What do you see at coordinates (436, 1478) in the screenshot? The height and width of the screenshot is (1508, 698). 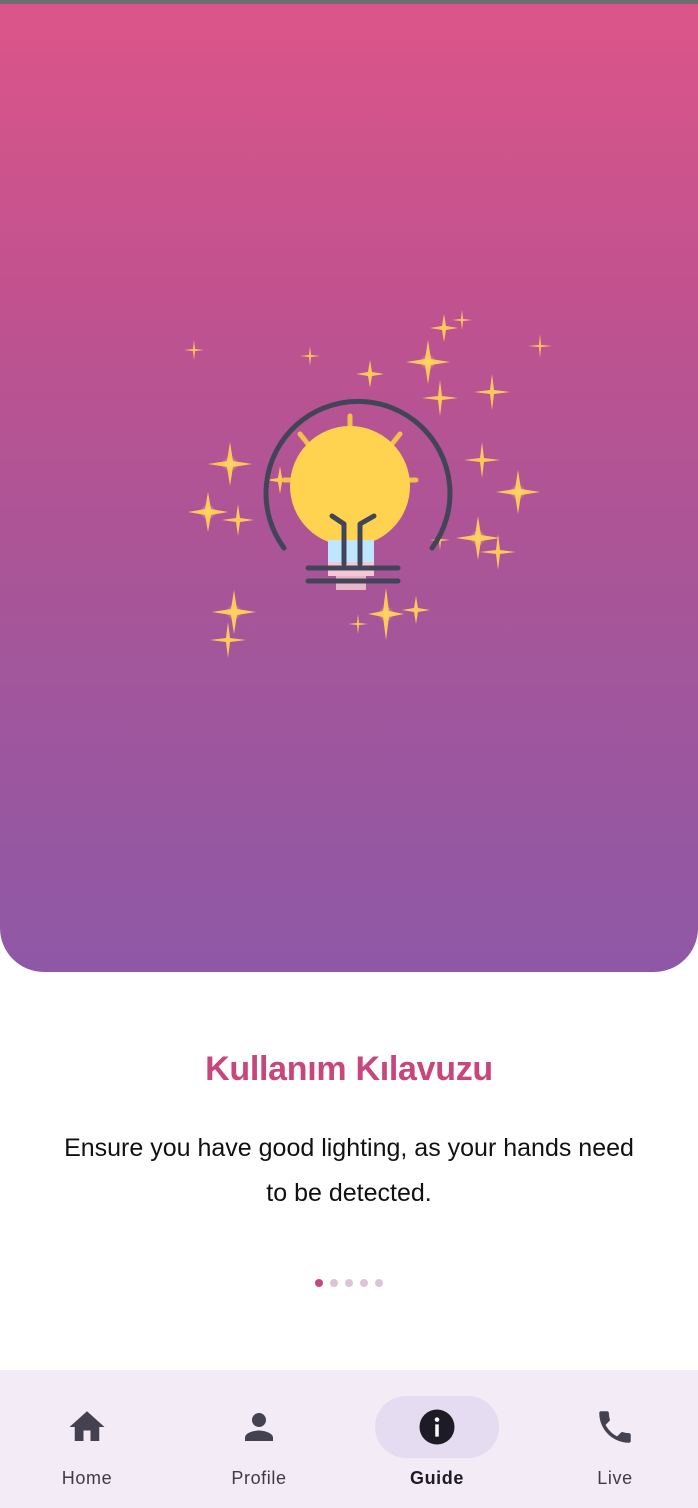 I see `nav-label: Guide` at bounding box center [436, 1478].